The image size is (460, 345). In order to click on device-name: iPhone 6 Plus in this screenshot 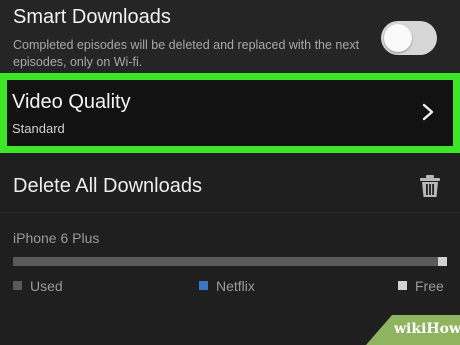, I will do `click(56, 238)`.